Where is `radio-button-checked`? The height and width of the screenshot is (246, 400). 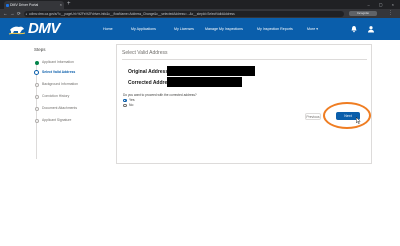 radio-button-checked is located at coordinates (125, 100).